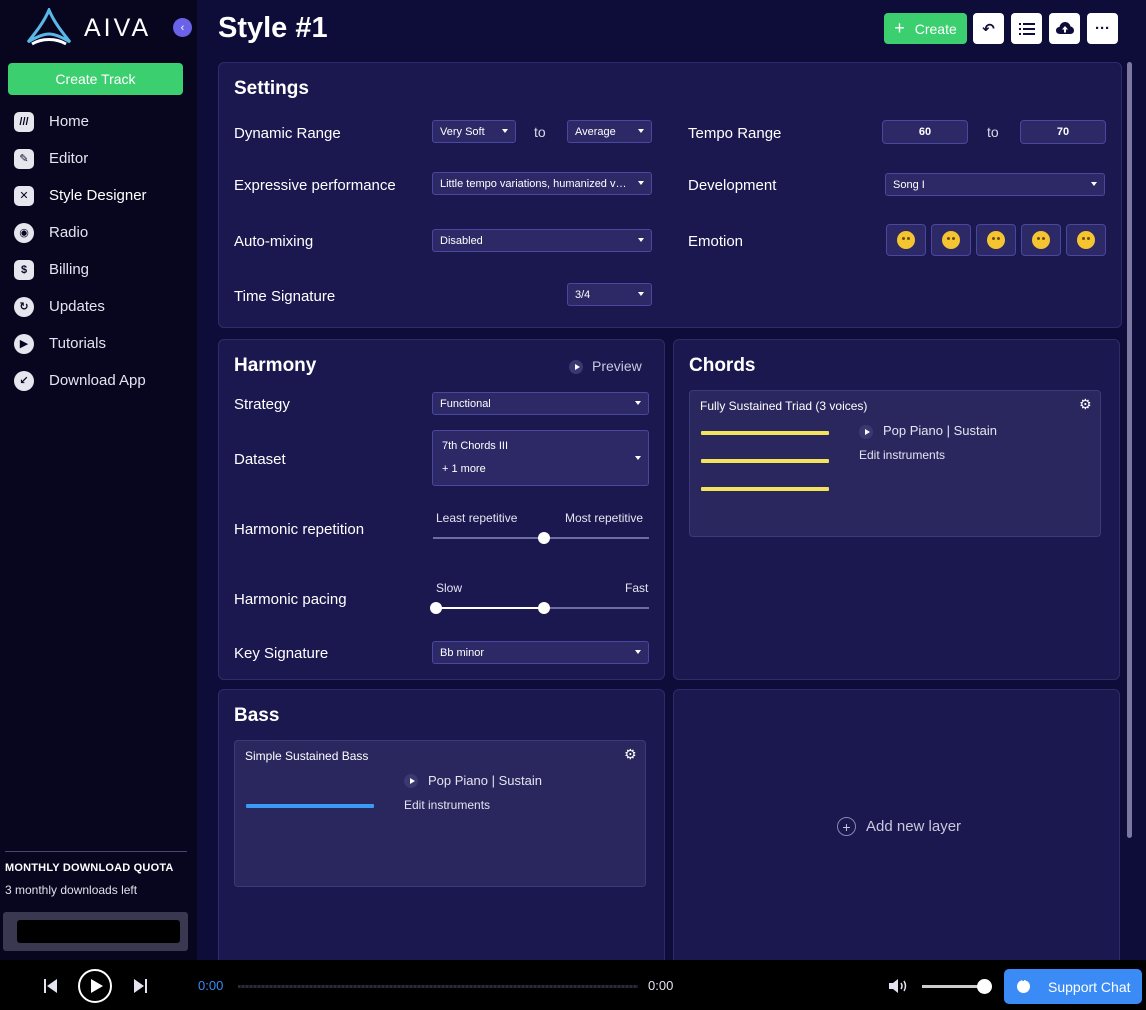 Image resolution: width=1146 pixels, height=1010 pixels. What do you see at coordinates (88, 28) in the screenshot?
I see `aiva-logo: AIVA` at bounding box center [88, 28].